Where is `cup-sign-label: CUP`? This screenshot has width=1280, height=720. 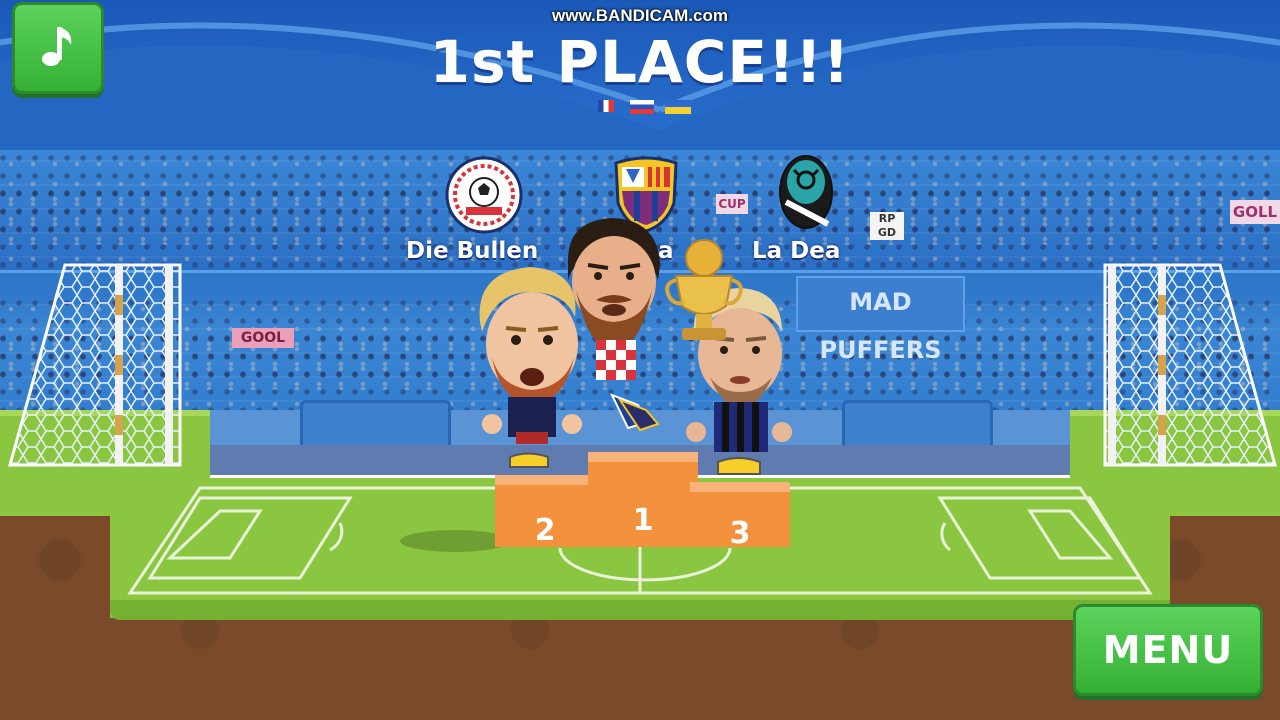
cup-sign-label: CUP is located at coordinates (732, 204).